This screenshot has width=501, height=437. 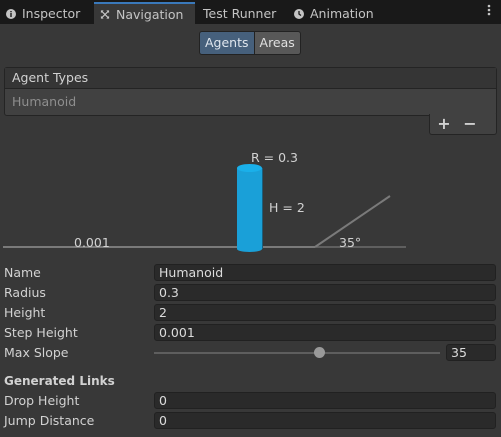 What do you see at coordinates (163, 312) in the screenshot?
I see `height-value: 2` at bounding box center [163, 312].